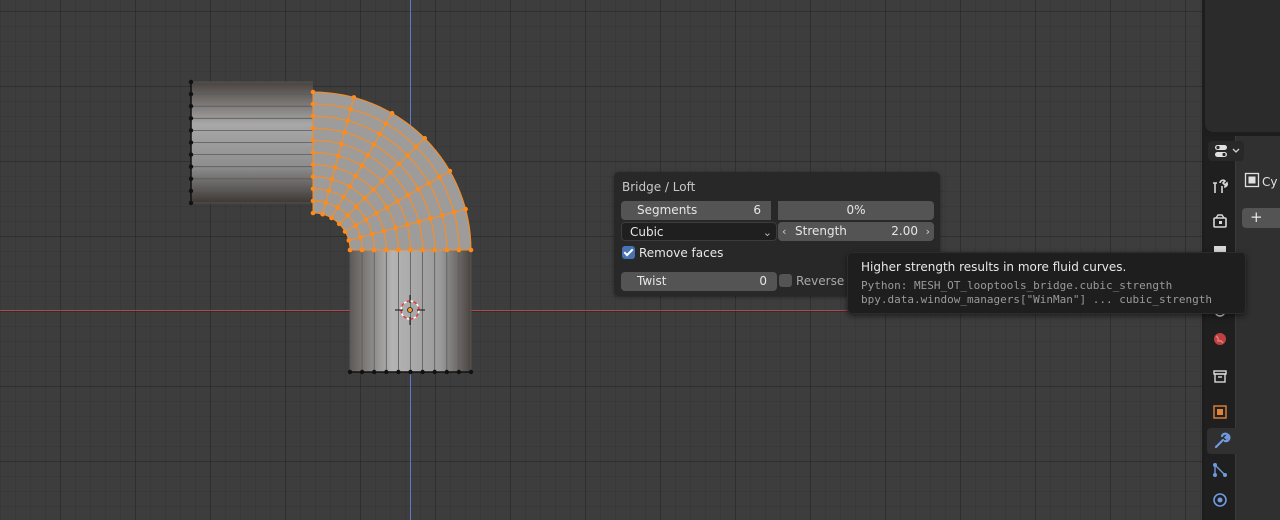 The height and width of the screenshot is (520, 1280). Describe the element at coordinates (1226, 151) in the screenshot. I see `editor-type-dropdown` at that location.